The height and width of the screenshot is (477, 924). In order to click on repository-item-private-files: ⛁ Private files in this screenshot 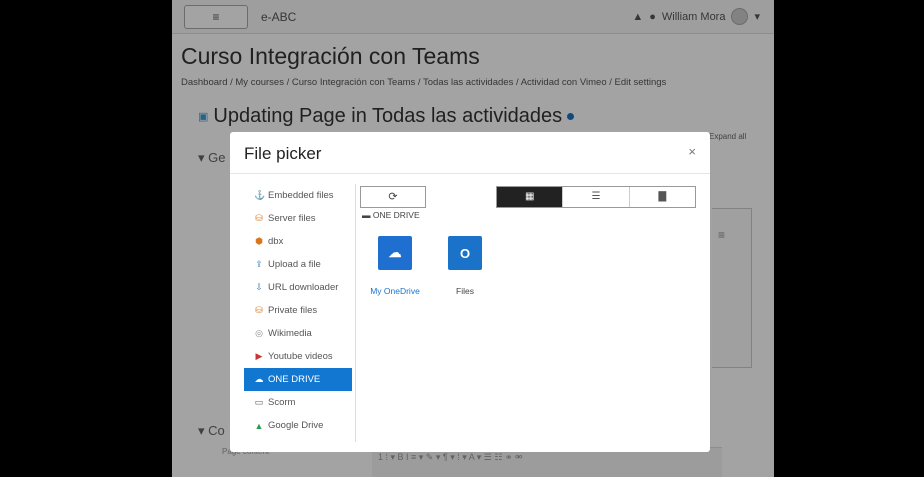, I will do `click(298, 310)`.